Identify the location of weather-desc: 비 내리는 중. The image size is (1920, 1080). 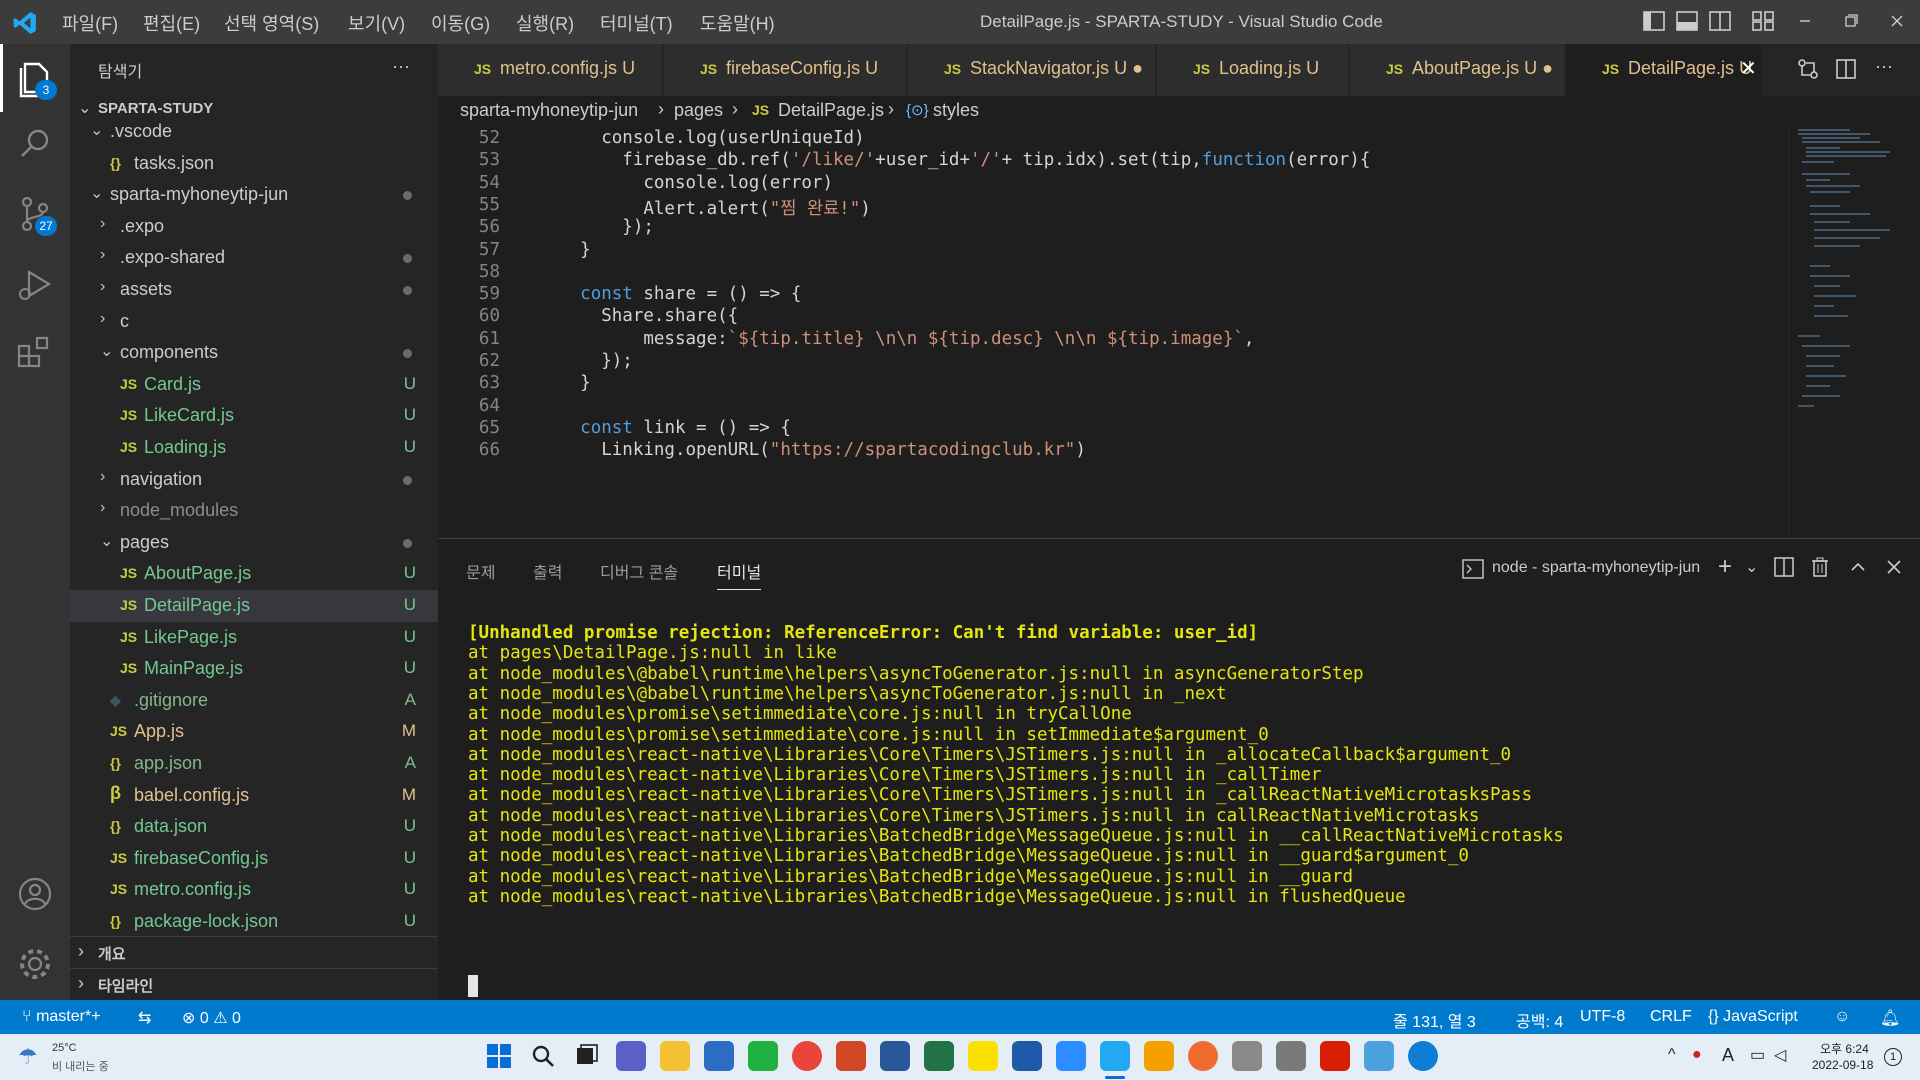
(80, 1066).